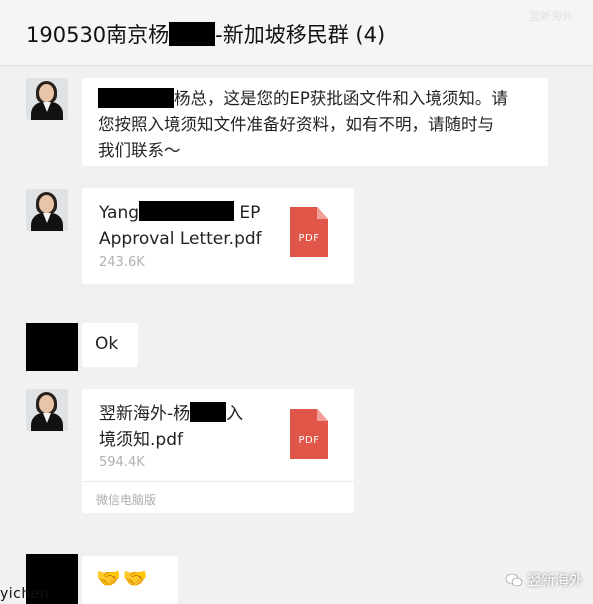 The width and height of the screenshot is (593, 604). What do you see at coordinates (300, 35) in the screenshot?
I see `chat-title-suffix: -新加坡移民群 (4)` at bounding box center [300, 35].